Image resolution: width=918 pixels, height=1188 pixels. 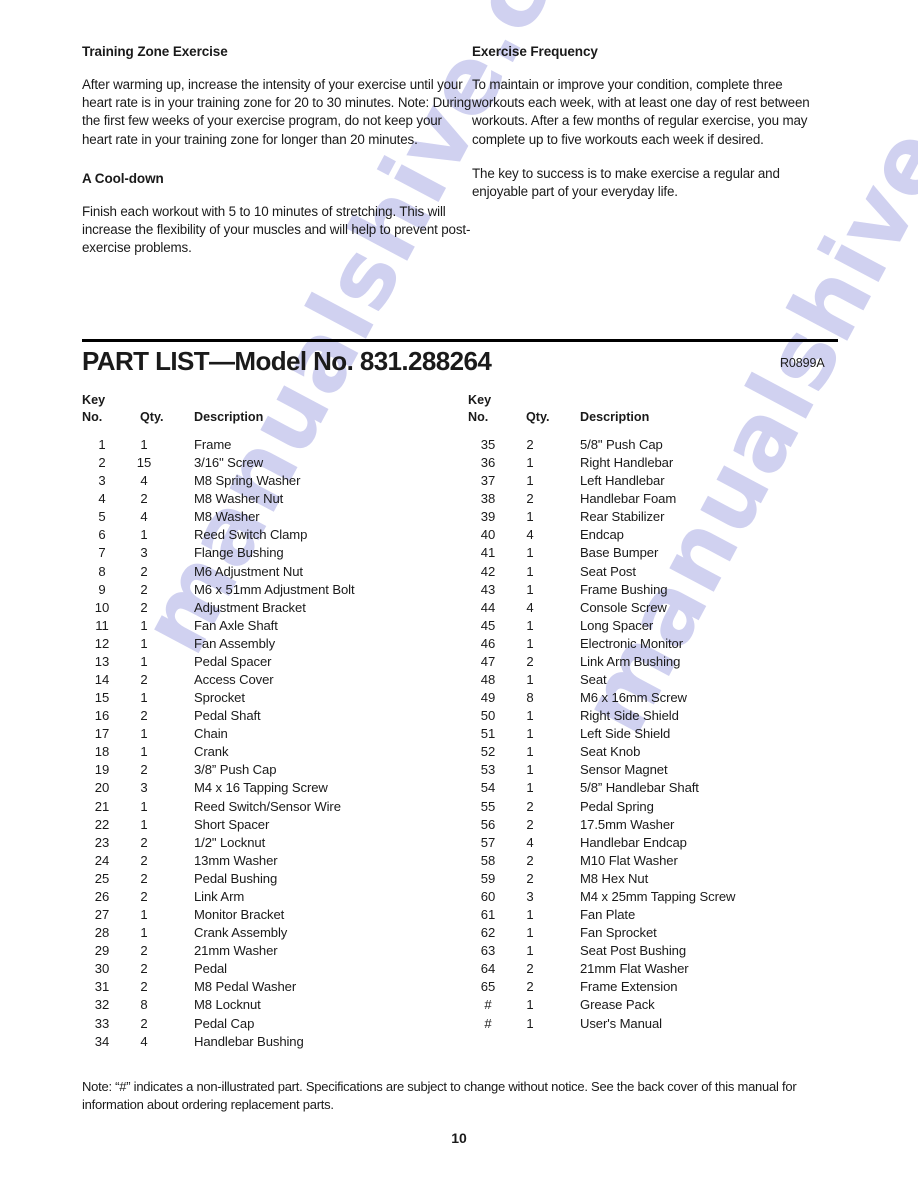 I want to click on cell-description: Left Side Shield, so click(x=625, y=734).